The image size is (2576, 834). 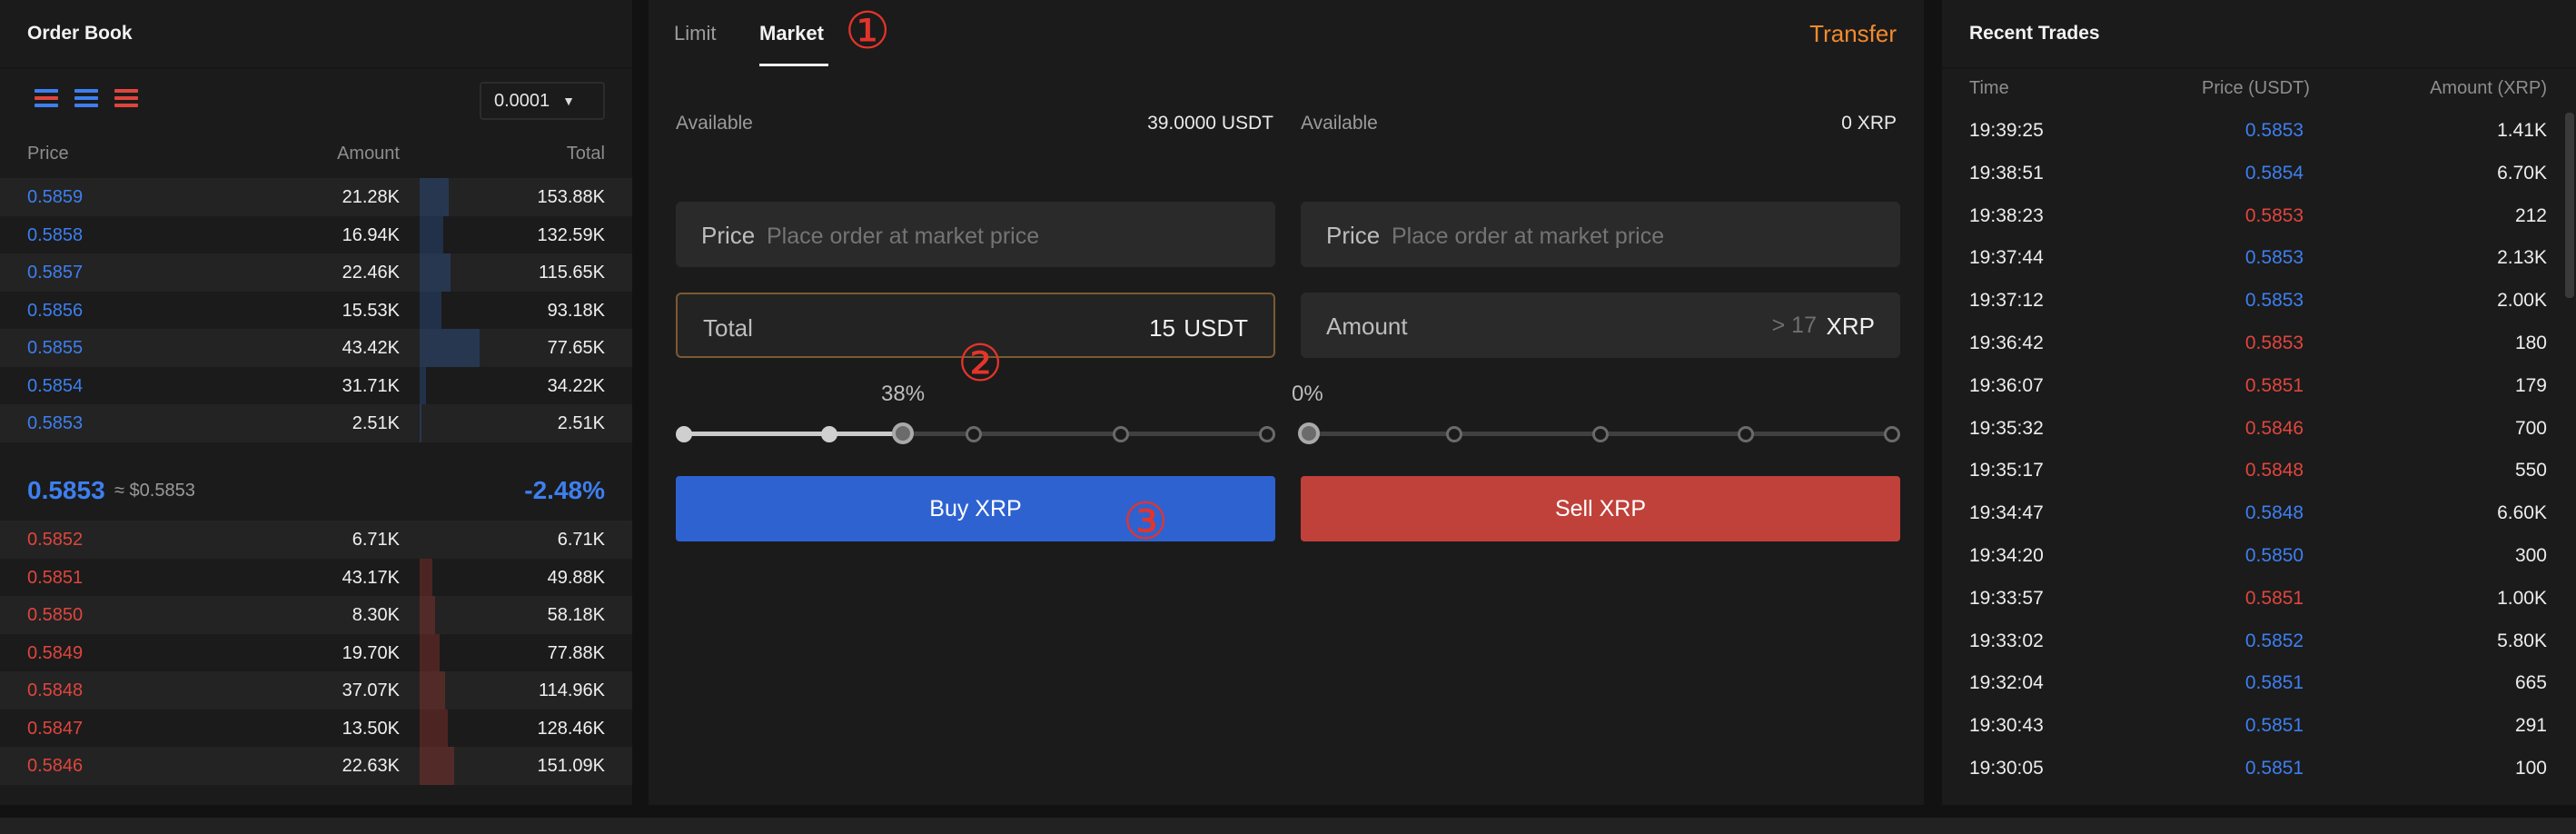 I want to click on trade-row: 19:30:05 0.5851 100, so click(x=2259, y=770).